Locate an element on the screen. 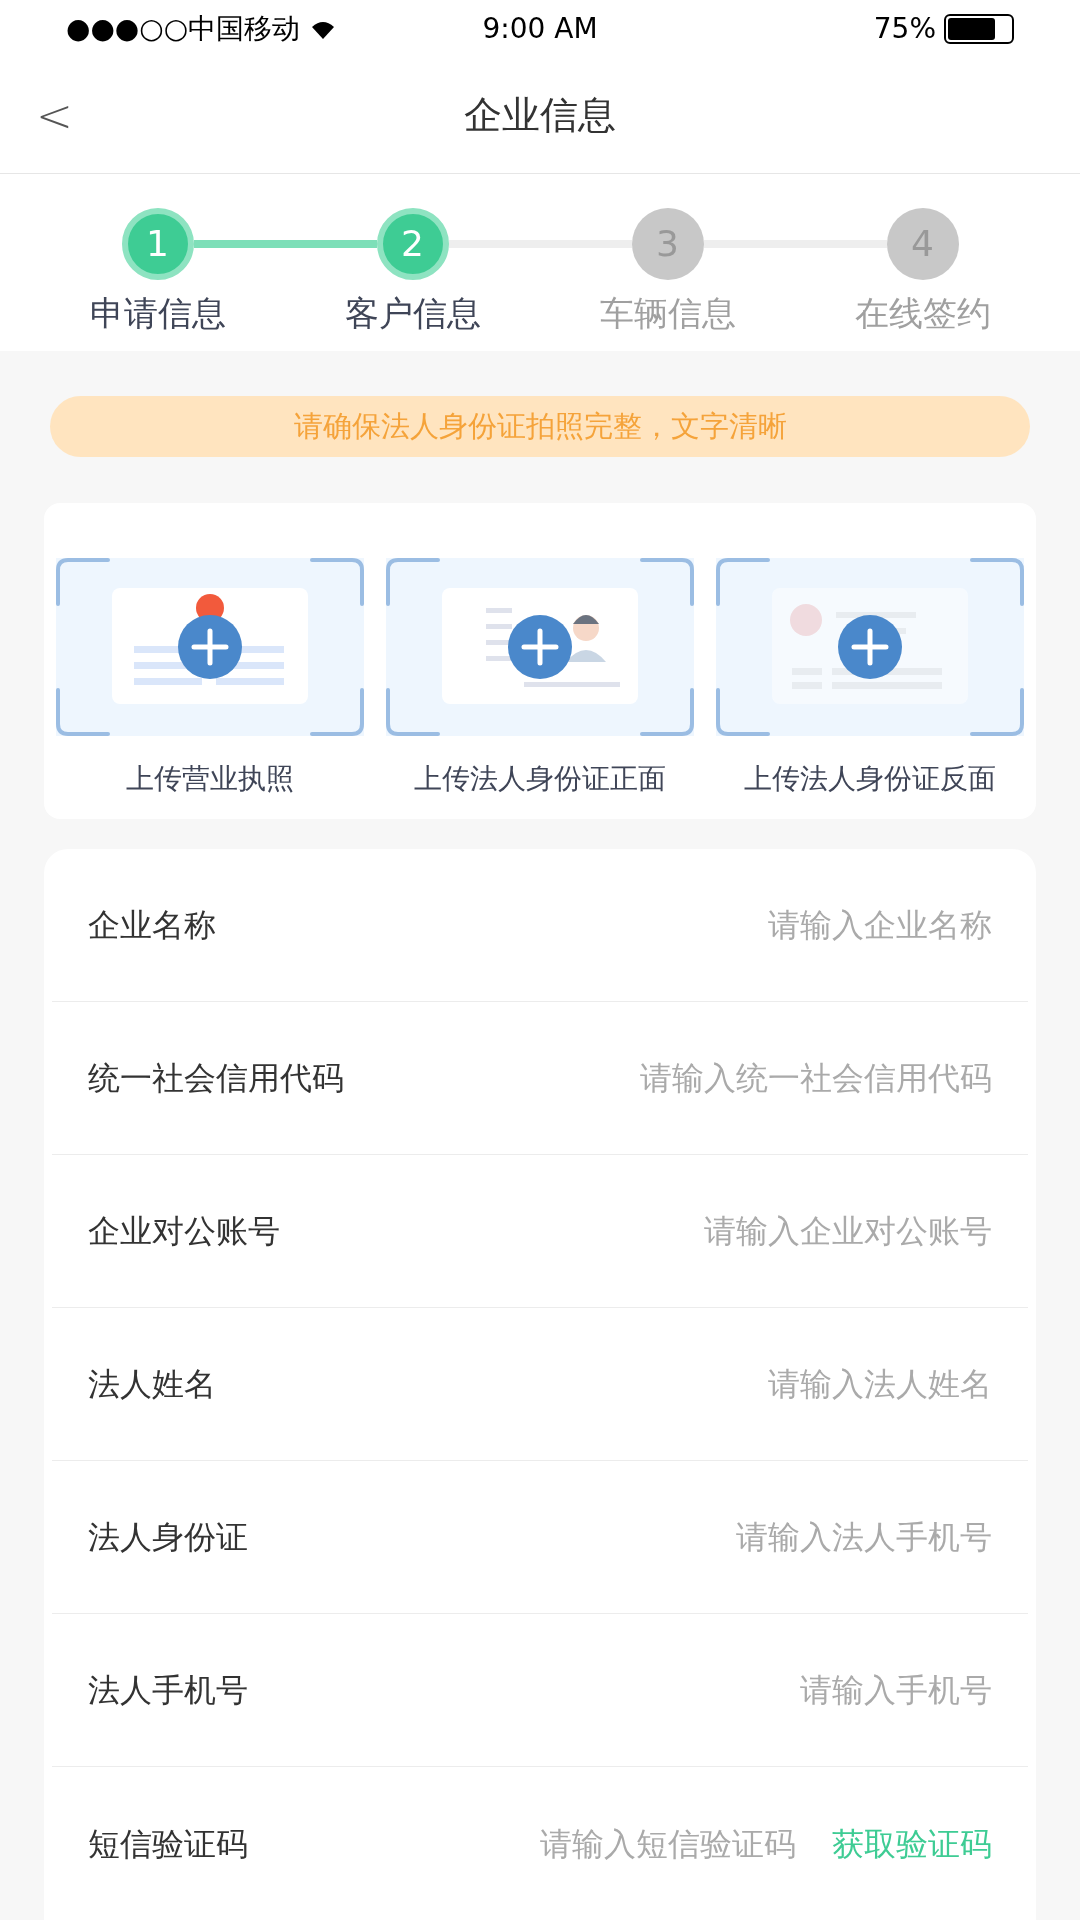 This screenshot has width=1080, height=1920. upload-label: 上传营业执照 is located at coordinates (210, 778).